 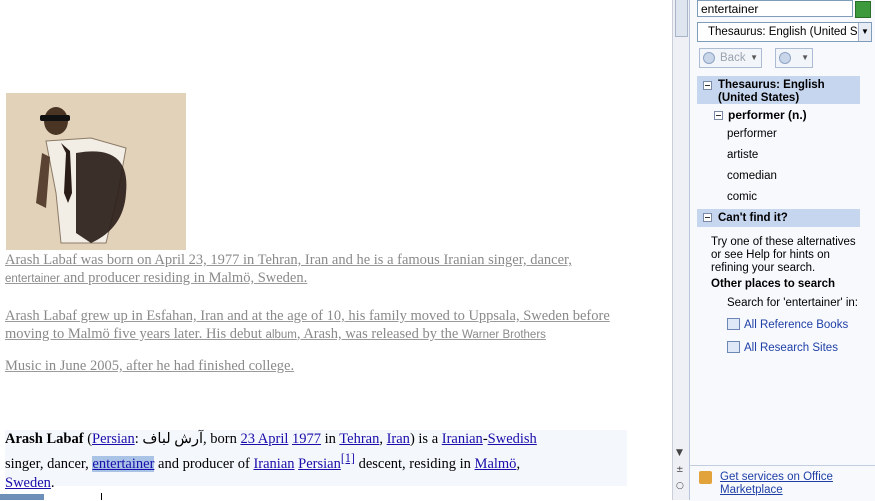 I want to click on selected-word: entertainer, so click(x=123, y=463).